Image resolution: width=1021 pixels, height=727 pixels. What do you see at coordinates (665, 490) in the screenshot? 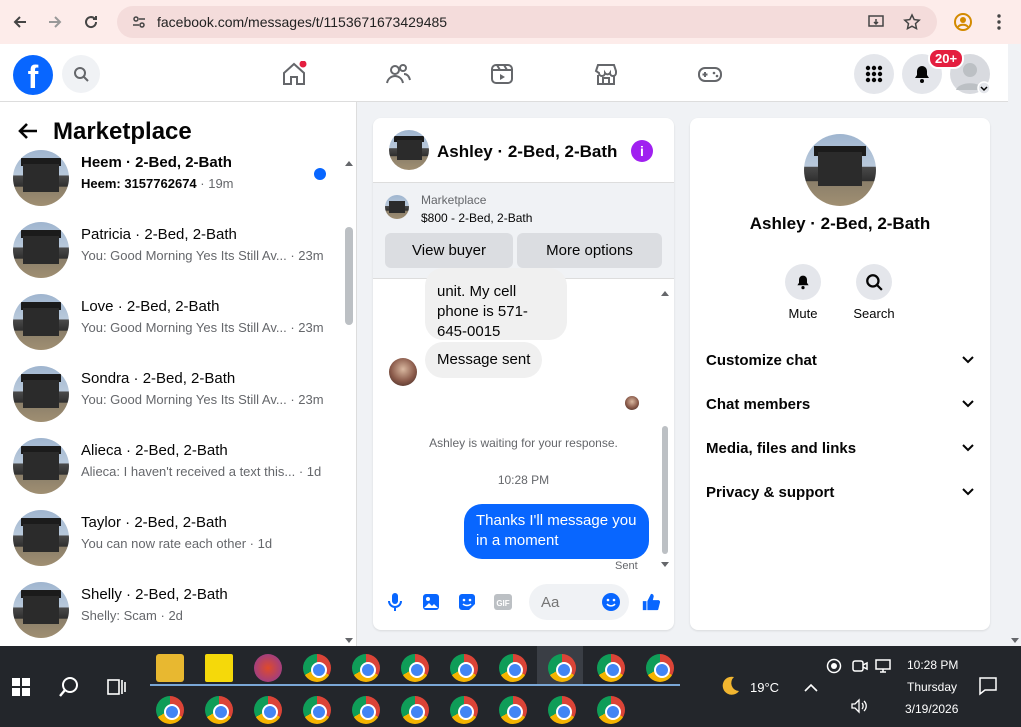
I see `chat-scrollbar` at bounding box center [665, 490].